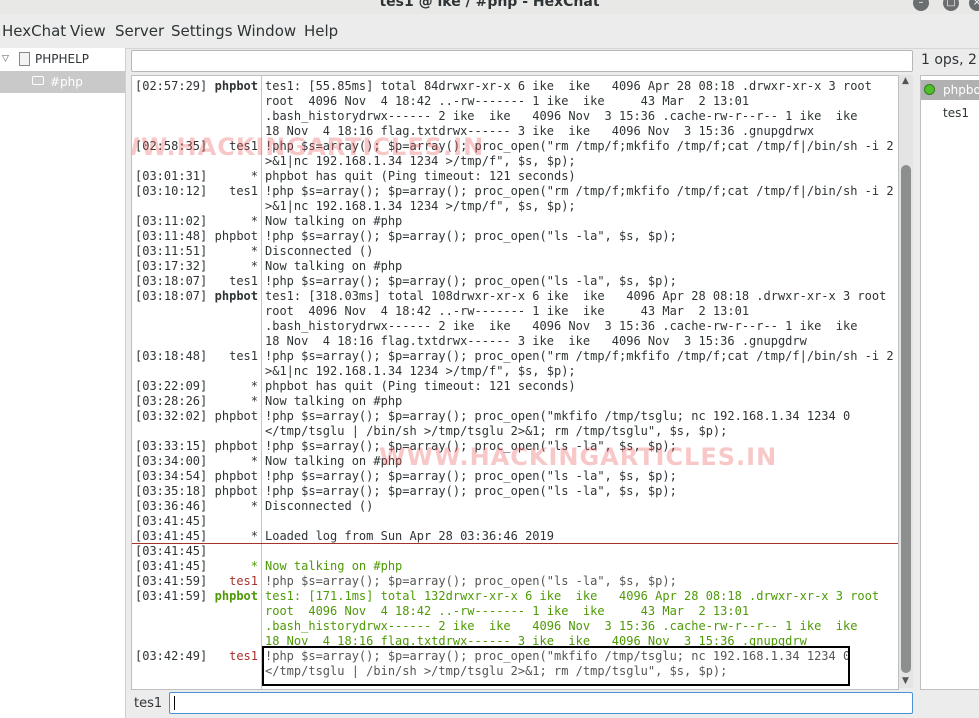 Image resolution: width=979 pixels, height=718 pixels. What do you see at coordinates (139, 31) in the screenshot?
I see `menu-server: Server` at bounding box center [139, 31].